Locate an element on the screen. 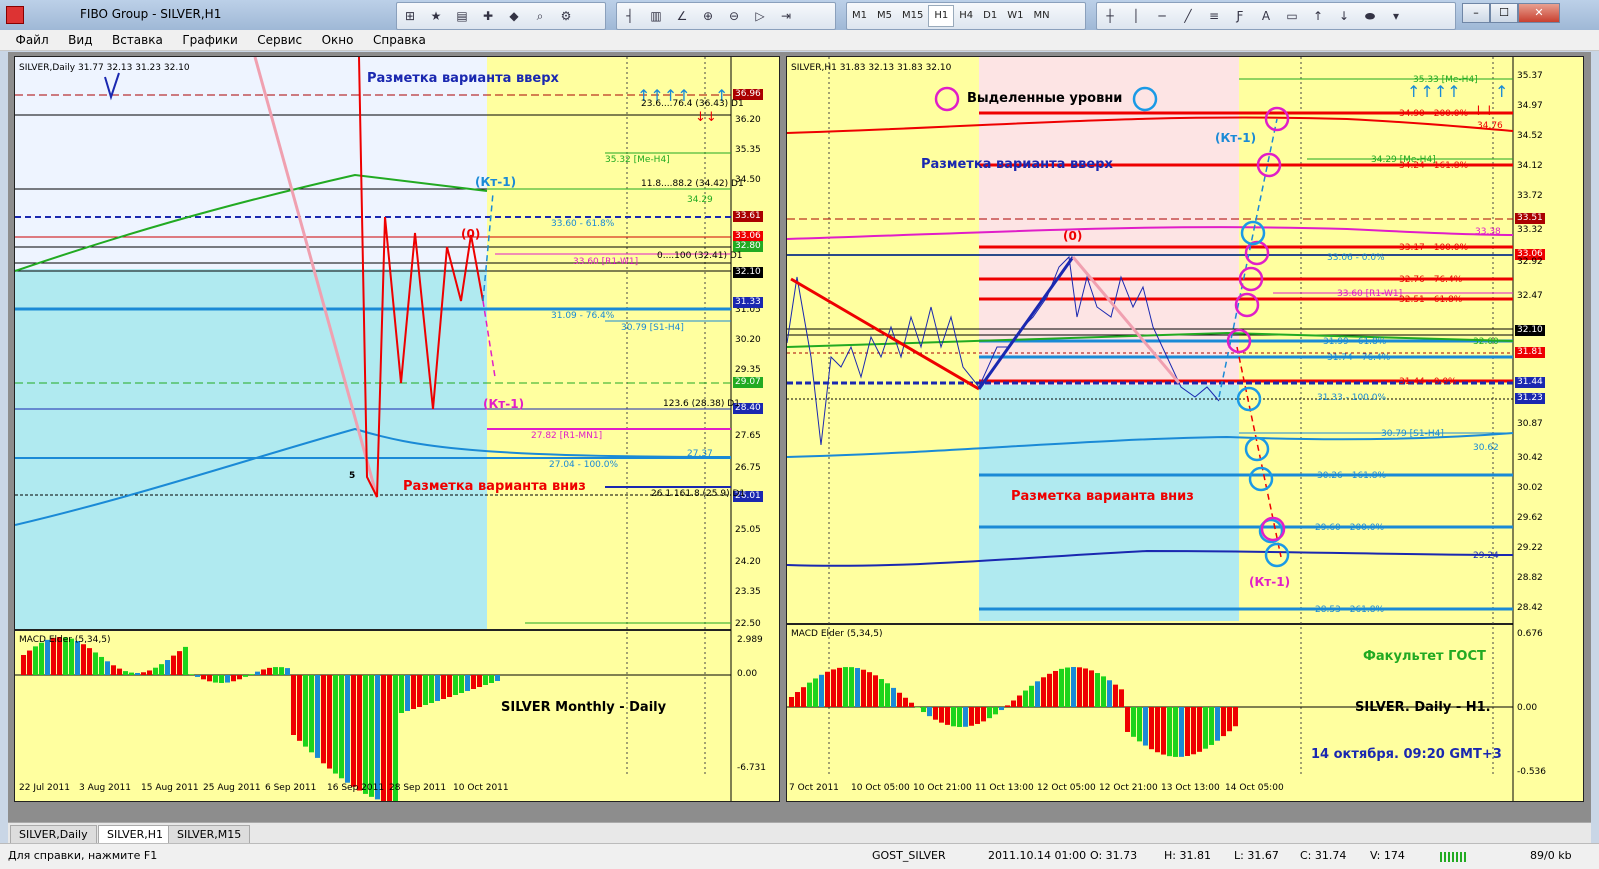 Image resolution: width=1599 pixels, height=869 pixels. left-macd-label: MACD Elder (5,34,5) is located at coordinates (65, 640).